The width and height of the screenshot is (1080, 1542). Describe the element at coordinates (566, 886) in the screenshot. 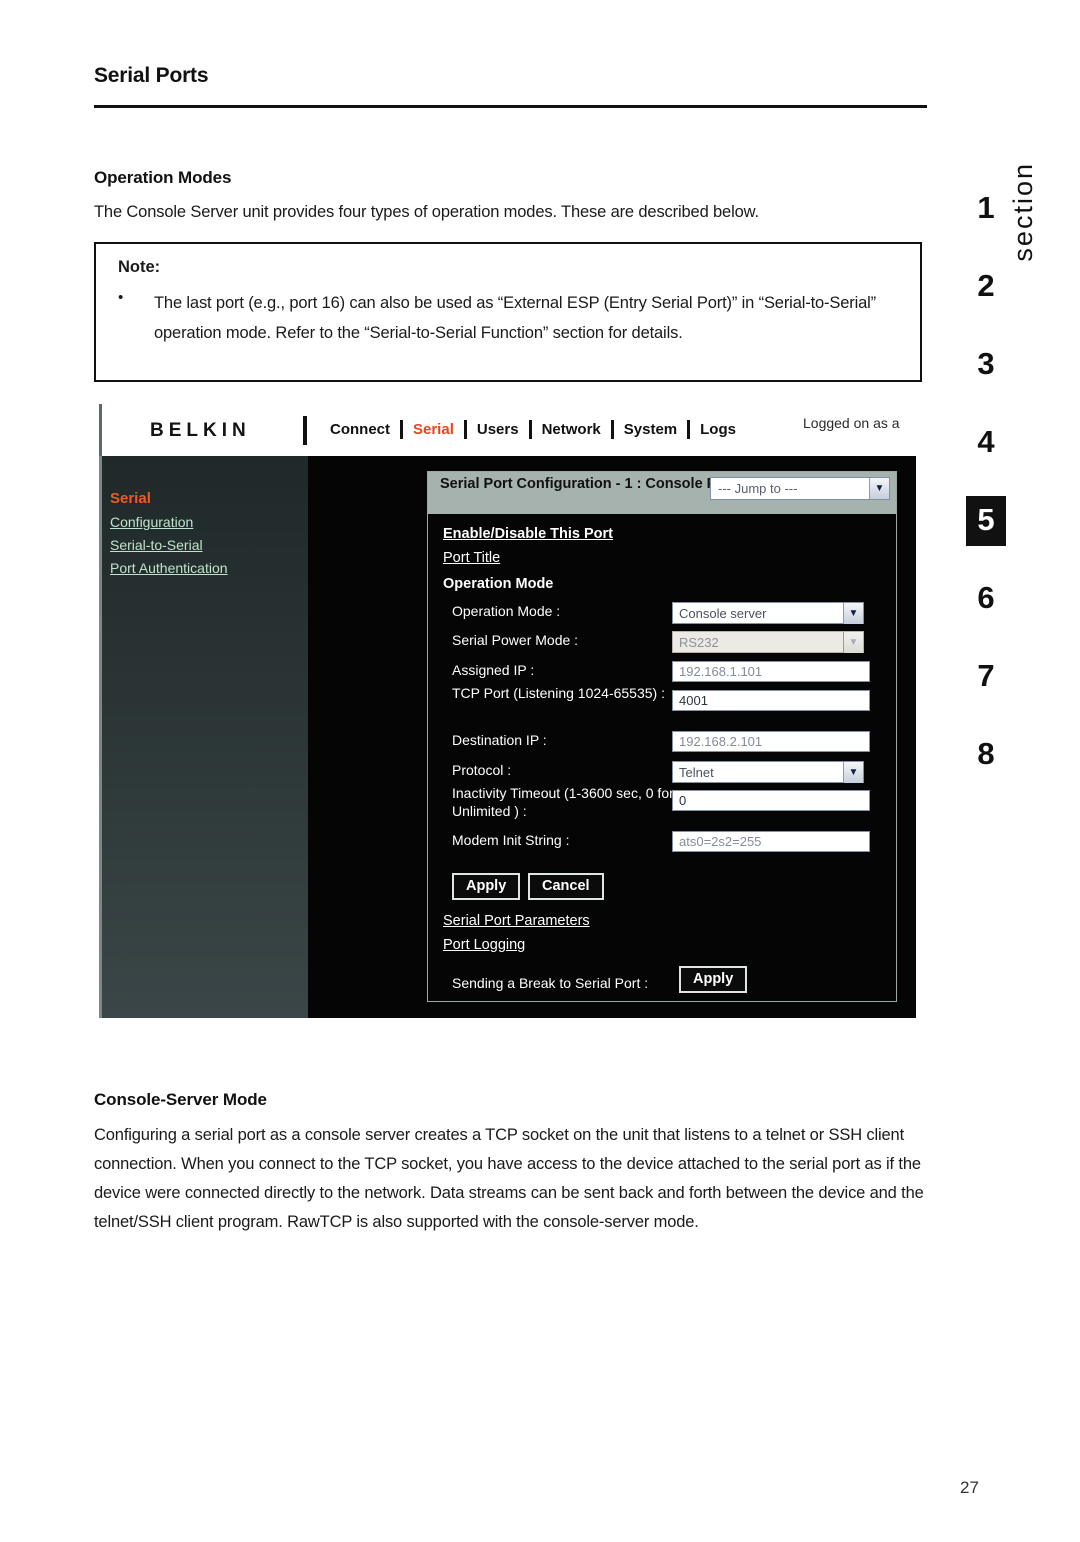

I see `cancel-button: Cancel` at that location.